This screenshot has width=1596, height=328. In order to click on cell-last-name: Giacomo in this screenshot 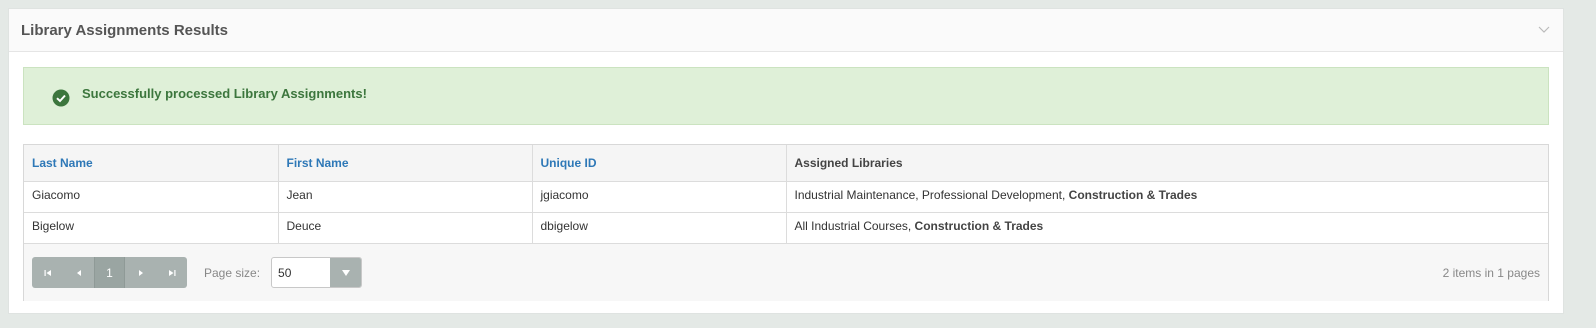, I will do `click(151, 197)`.